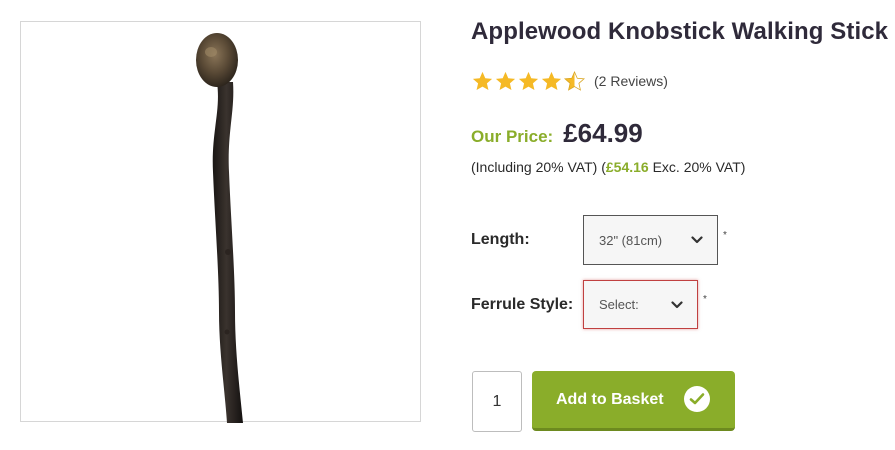 This screenshot has height=450, width=895. What do you see at coordinates (500, 239) in the screenshot?
I see `length-label: Length:` at bounding box center [500, 239].